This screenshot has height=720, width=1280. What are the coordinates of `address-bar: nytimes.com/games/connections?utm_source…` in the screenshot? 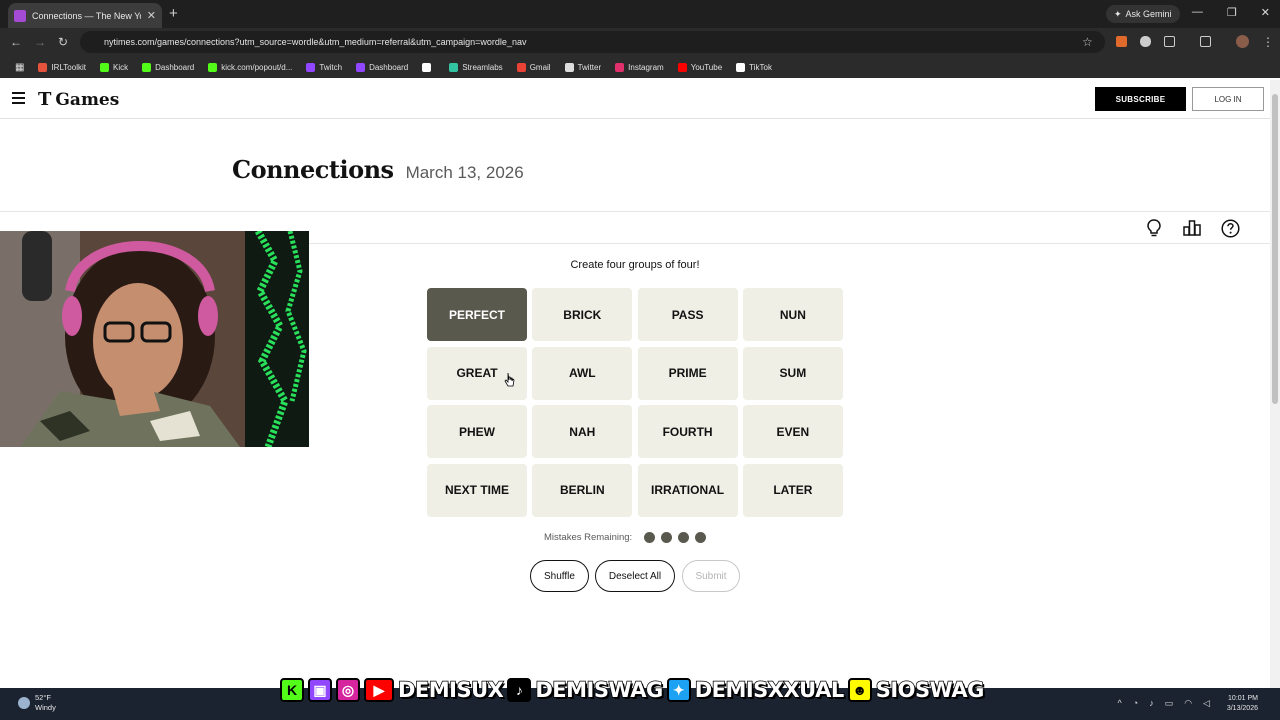 It's located at (592, 42).